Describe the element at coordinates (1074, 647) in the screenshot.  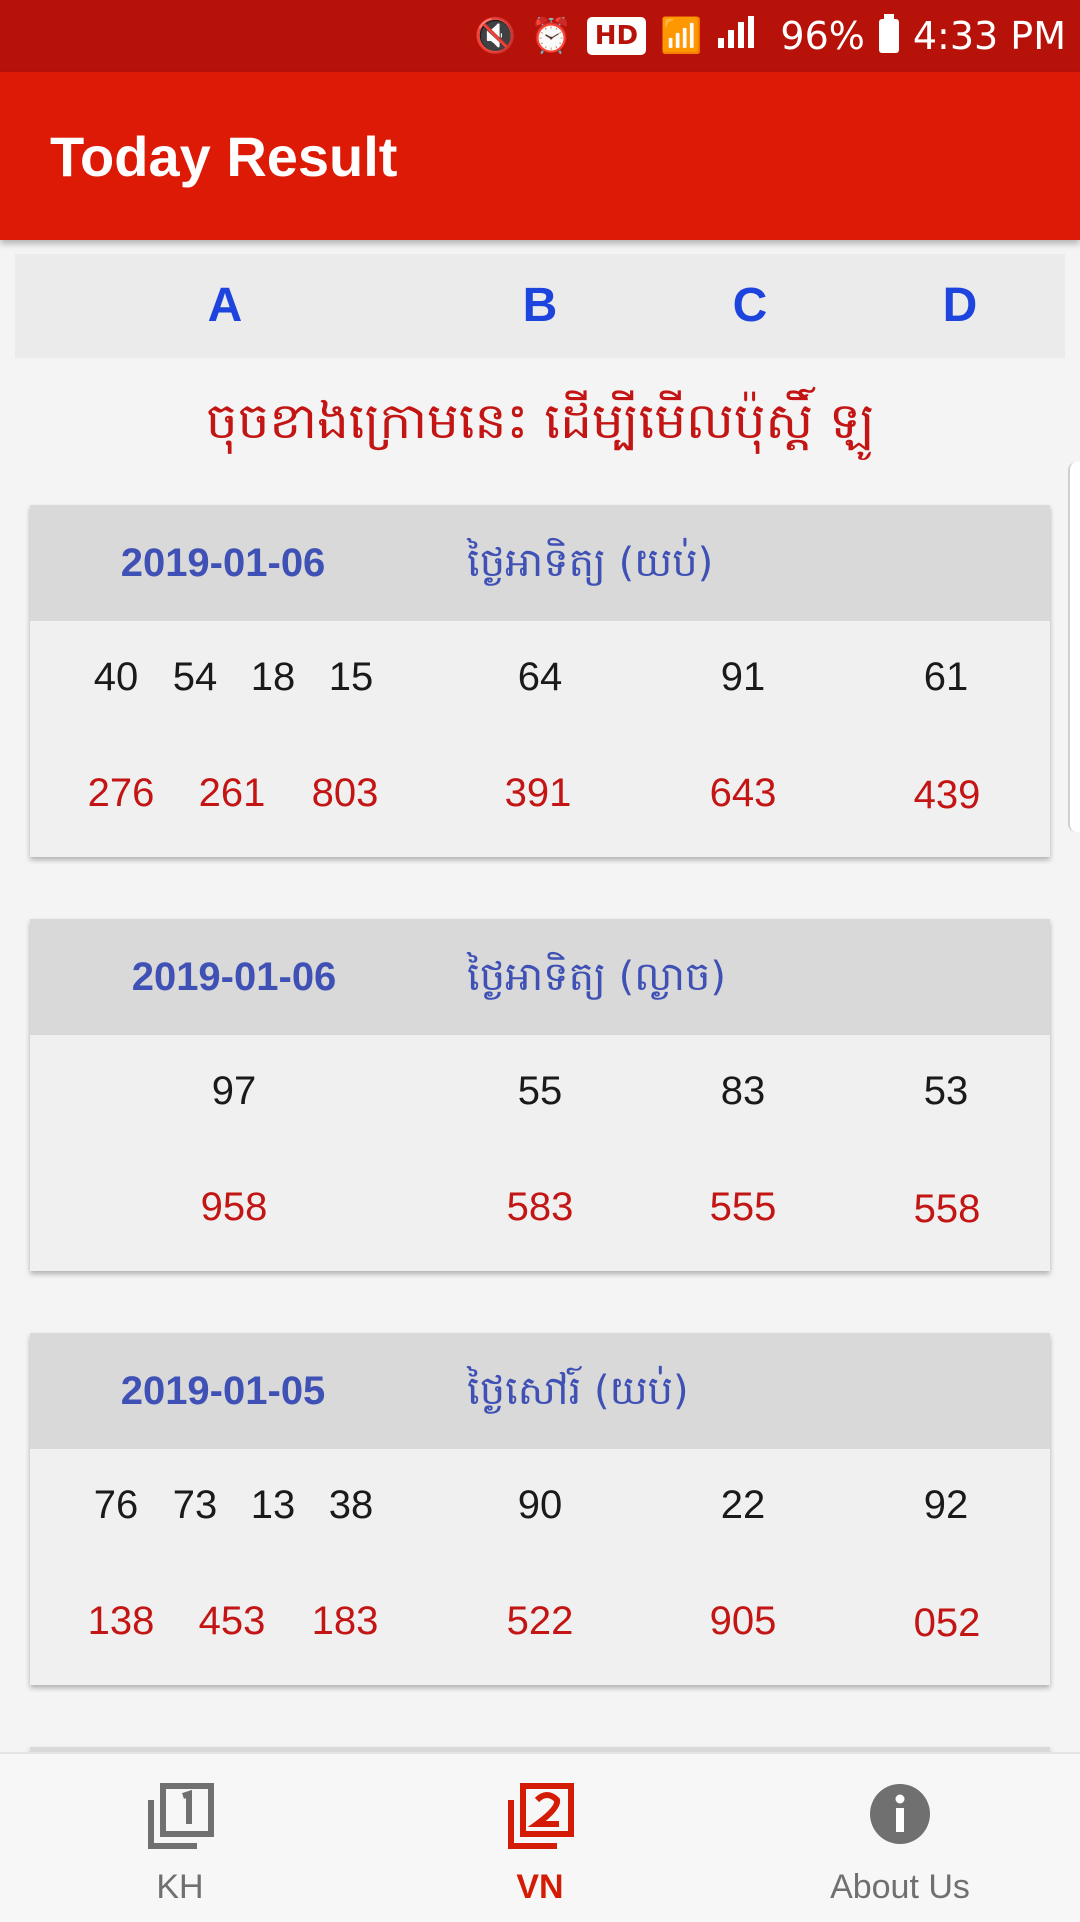
I see `scroll-edge` at that location.